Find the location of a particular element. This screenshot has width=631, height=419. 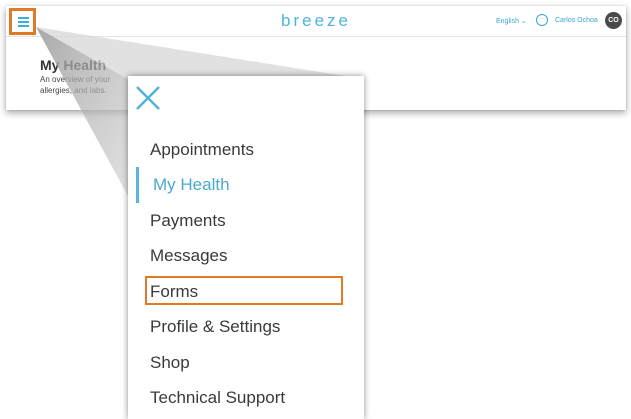

menu-item-messages: Messages is located at coordinates (188, 256).